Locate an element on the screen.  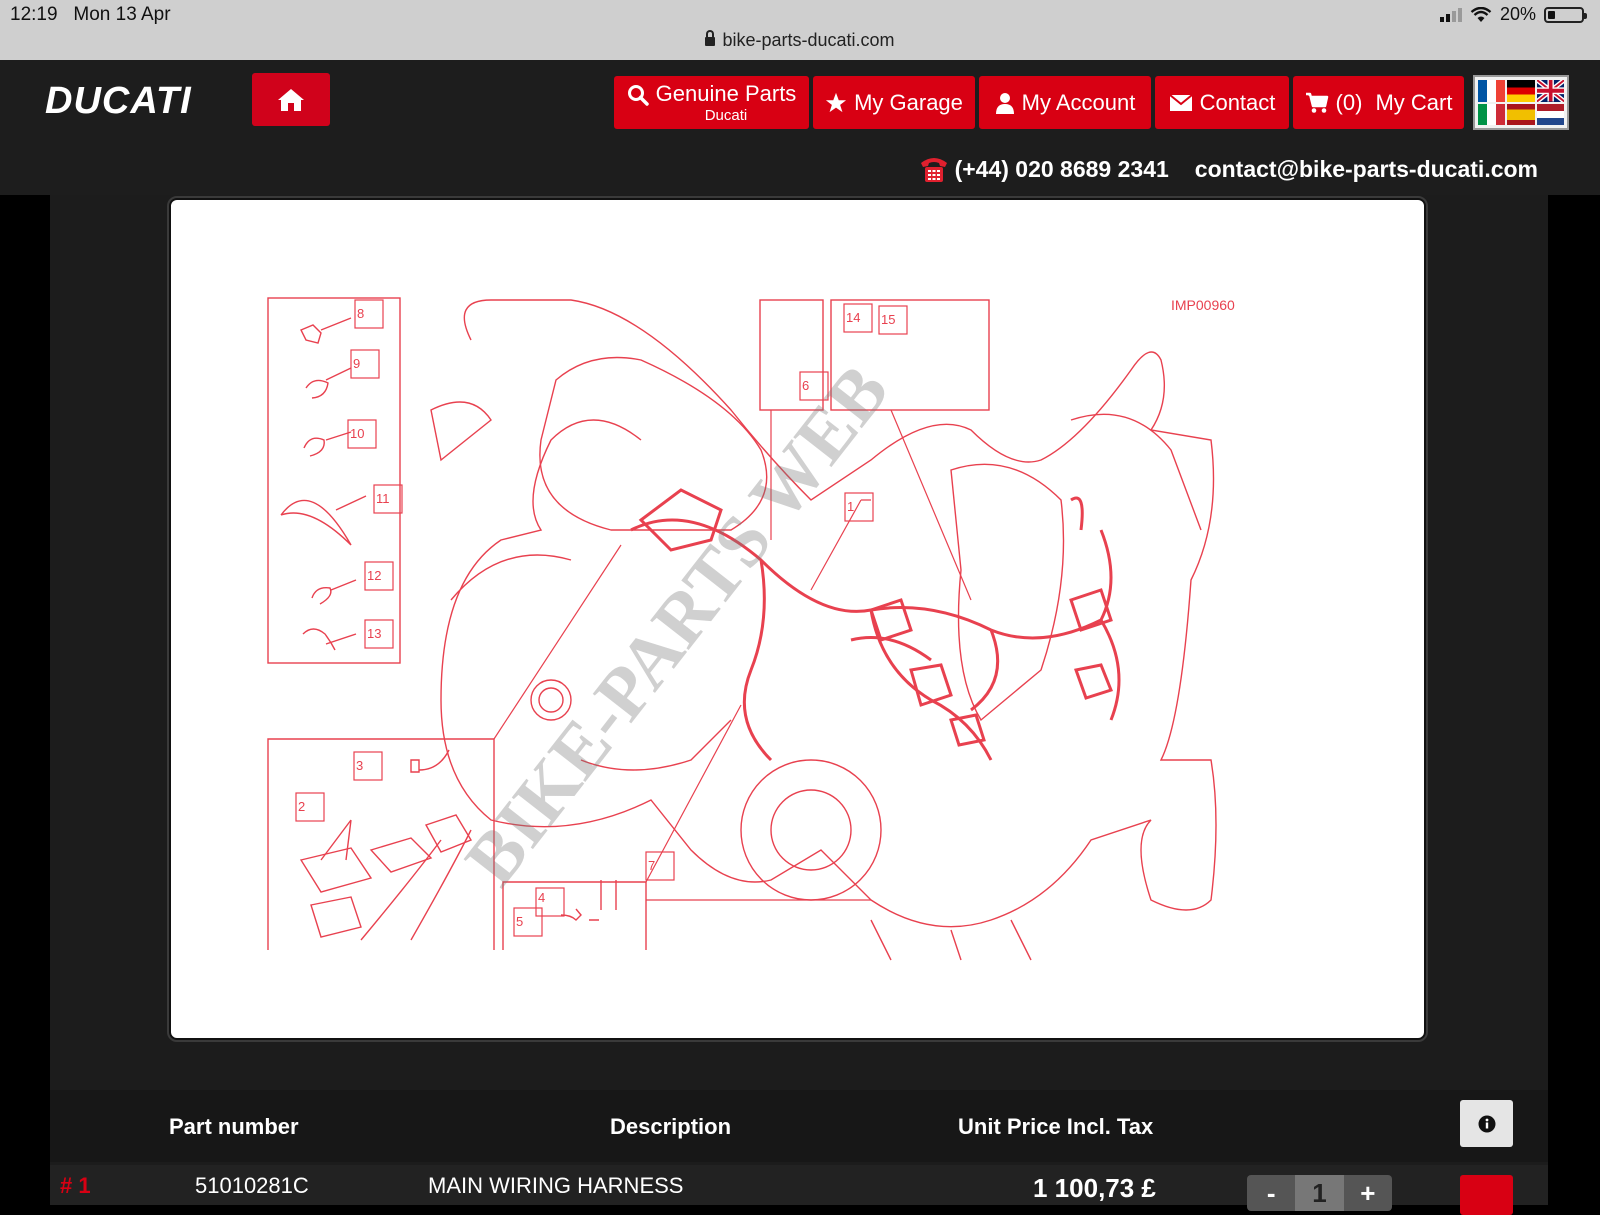
flag-de-icon is located at coordinates (1521, 91).